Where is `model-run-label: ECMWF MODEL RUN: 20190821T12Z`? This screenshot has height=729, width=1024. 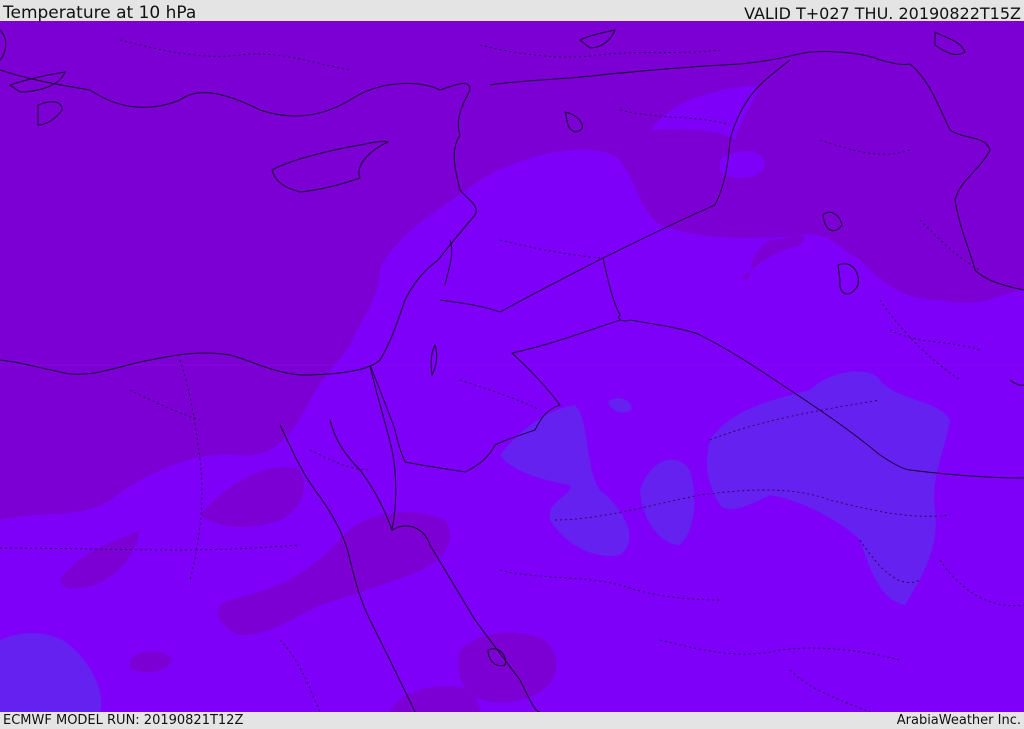 model-run-label: ECMWF MODEL RUN: 20190821T12Z is located at coordinates (123, 720).